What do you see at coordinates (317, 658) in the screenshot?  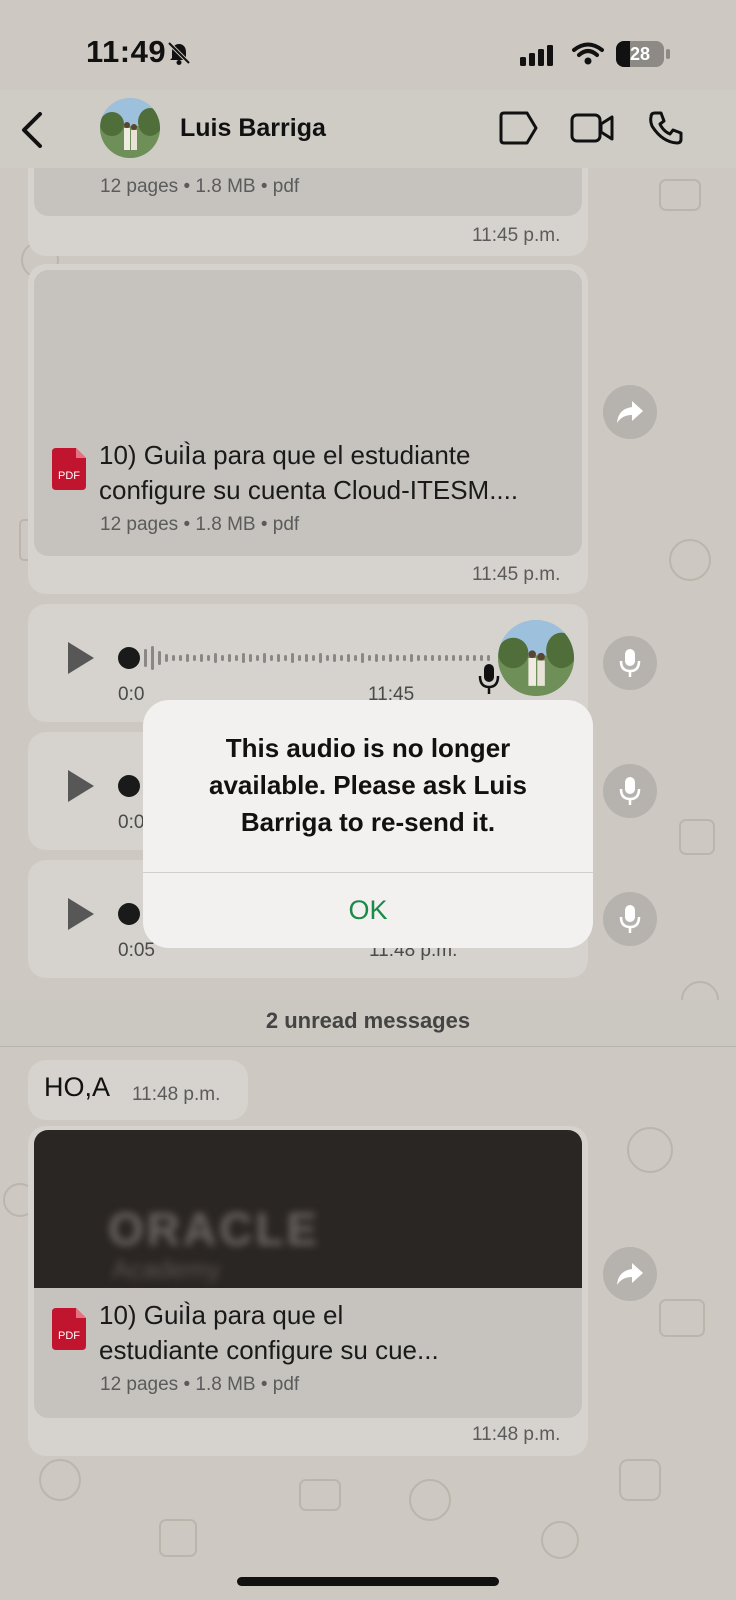 I see `audio-waveform` at bounding box center [317, 658].